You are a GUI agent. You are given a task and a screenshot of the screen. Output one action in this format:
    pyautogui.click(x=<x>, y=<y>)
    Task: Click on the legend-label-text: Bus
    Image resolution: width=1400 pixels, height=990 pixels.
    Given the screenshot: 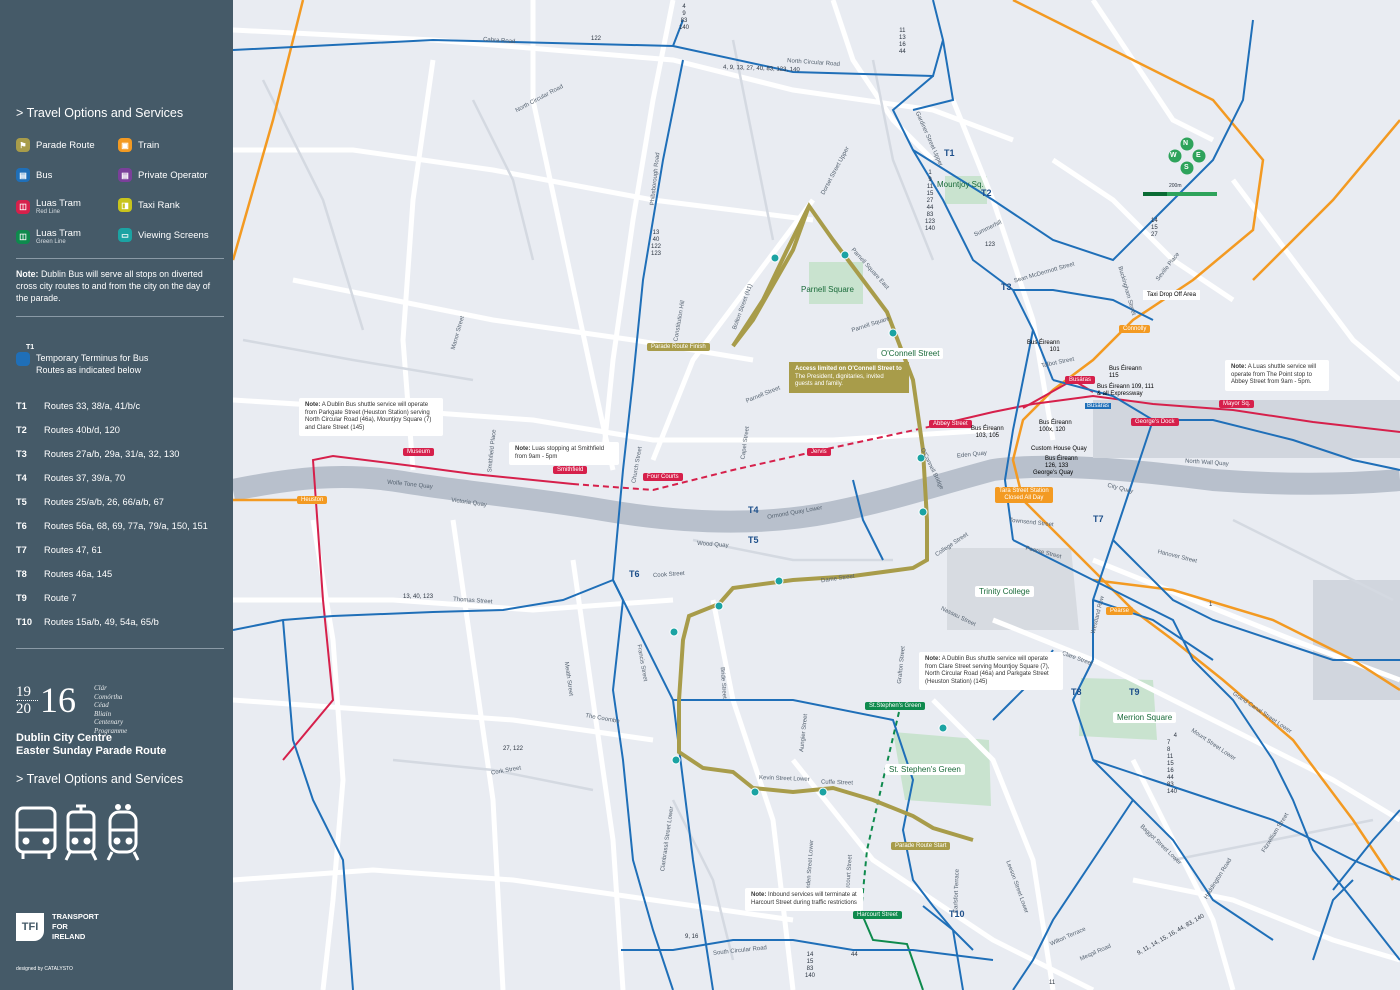 What is the action you would take?
    pyautogui.click(x=44, y=175)
    